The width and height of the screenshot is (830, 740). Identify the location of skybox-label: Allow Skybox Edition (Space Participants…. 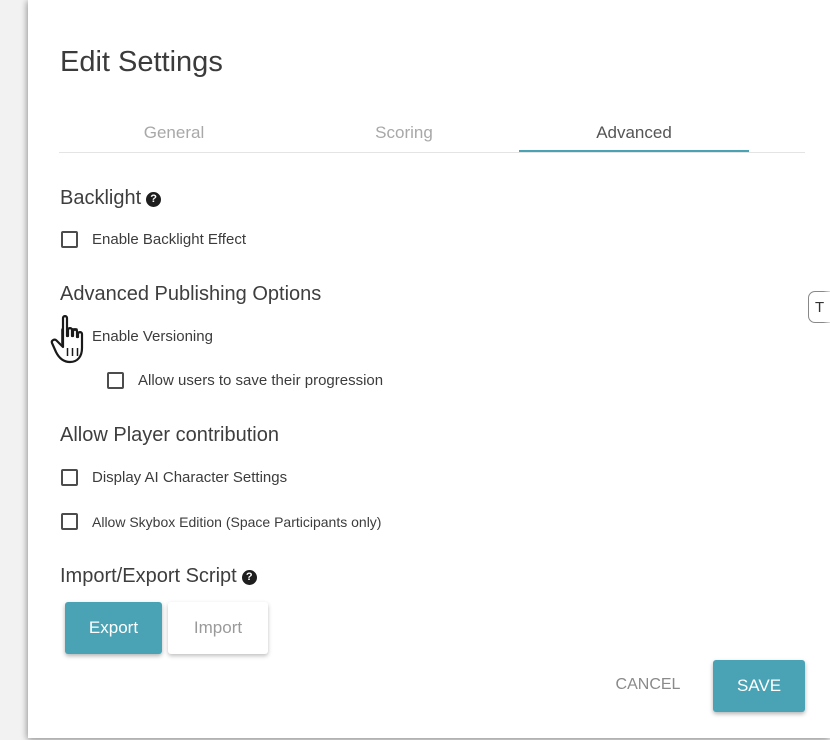
(237, 521).